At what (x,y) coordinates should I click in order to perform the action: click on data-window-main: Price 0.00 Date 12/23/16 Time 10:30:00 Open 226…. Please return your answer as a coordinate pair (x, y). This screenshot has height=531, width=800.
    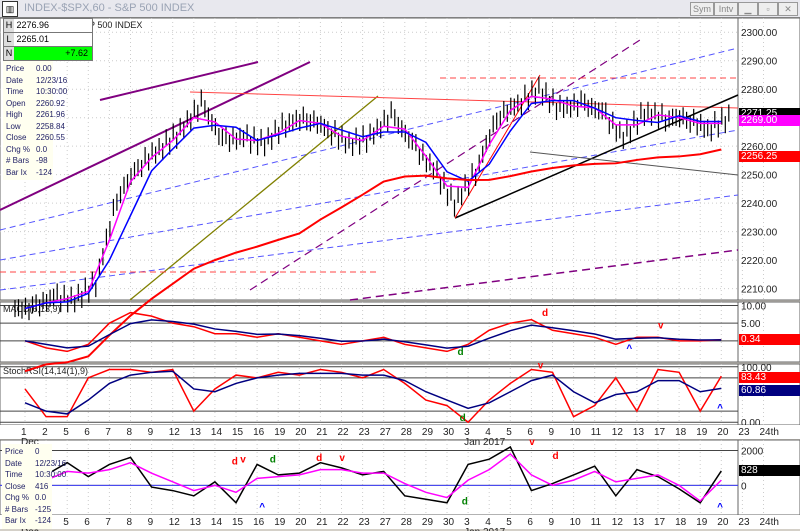
    Looking at the image, I should click on (35, 120).